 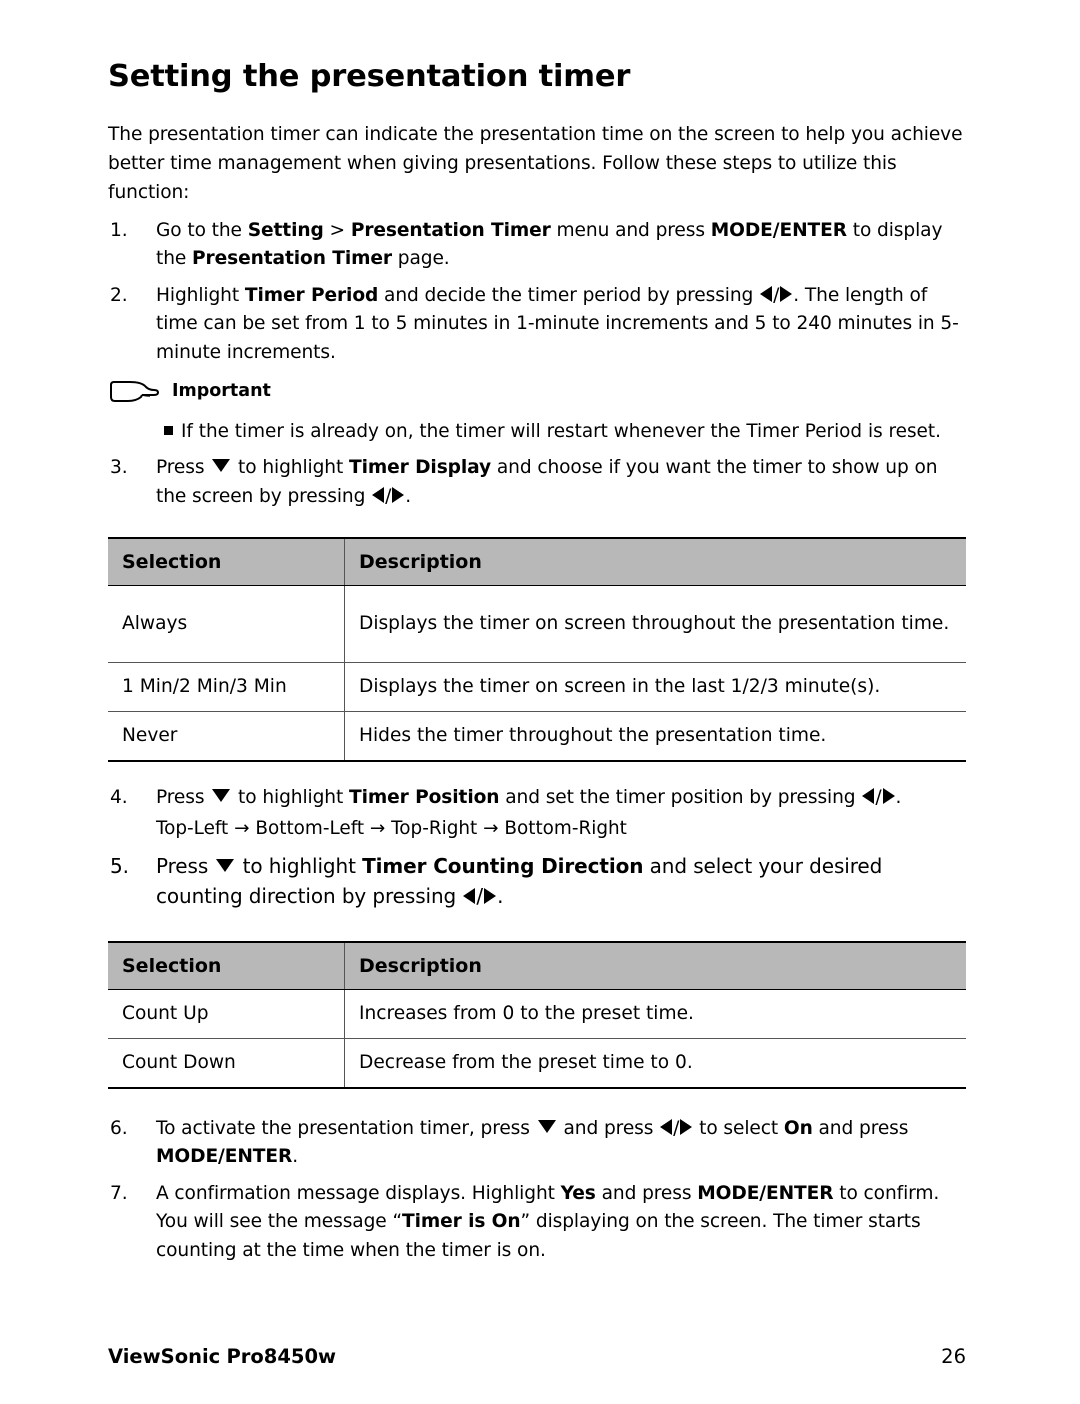 I want to click on step-2-part-2: and decide the timer period by pressing, so click(x=569, y=295).